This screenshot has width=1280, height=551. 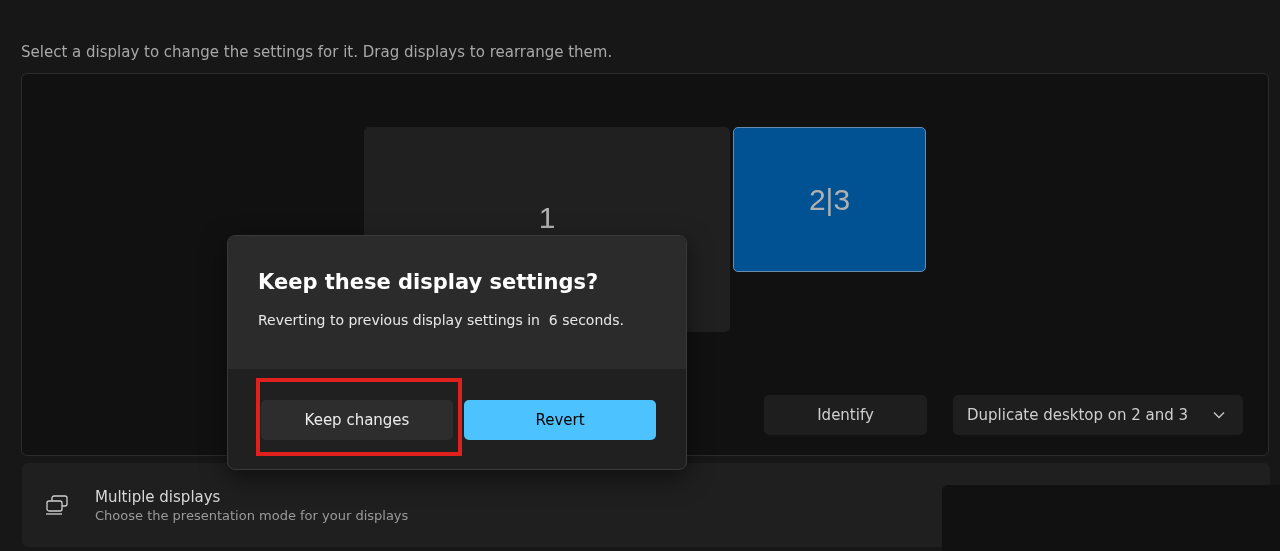 I want to click on display-tile: 2|3, so click(x=829, y=199).